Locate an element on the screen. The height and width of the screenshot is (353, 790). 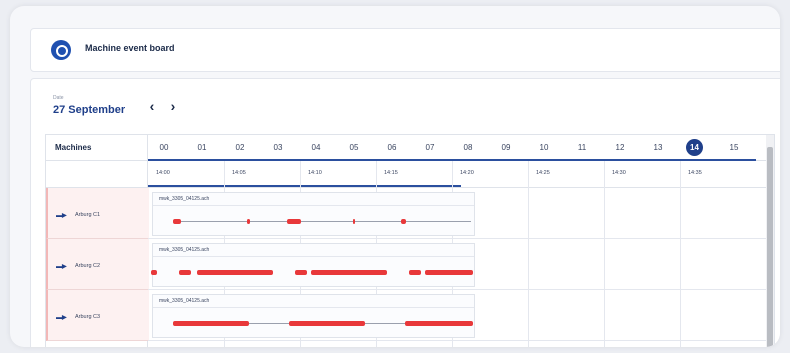
hour-tab: 03 is located at coordinates (278, 147).